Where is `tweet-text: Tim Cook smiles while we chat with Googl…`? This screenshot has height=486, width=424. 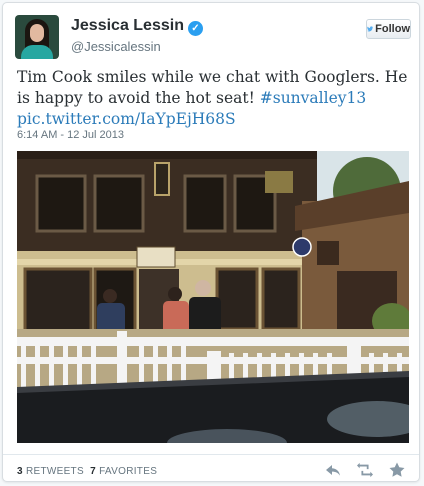 tweet-text: Tim Cook smiles while we chat with Googl… is located at coordinates (213, 98).